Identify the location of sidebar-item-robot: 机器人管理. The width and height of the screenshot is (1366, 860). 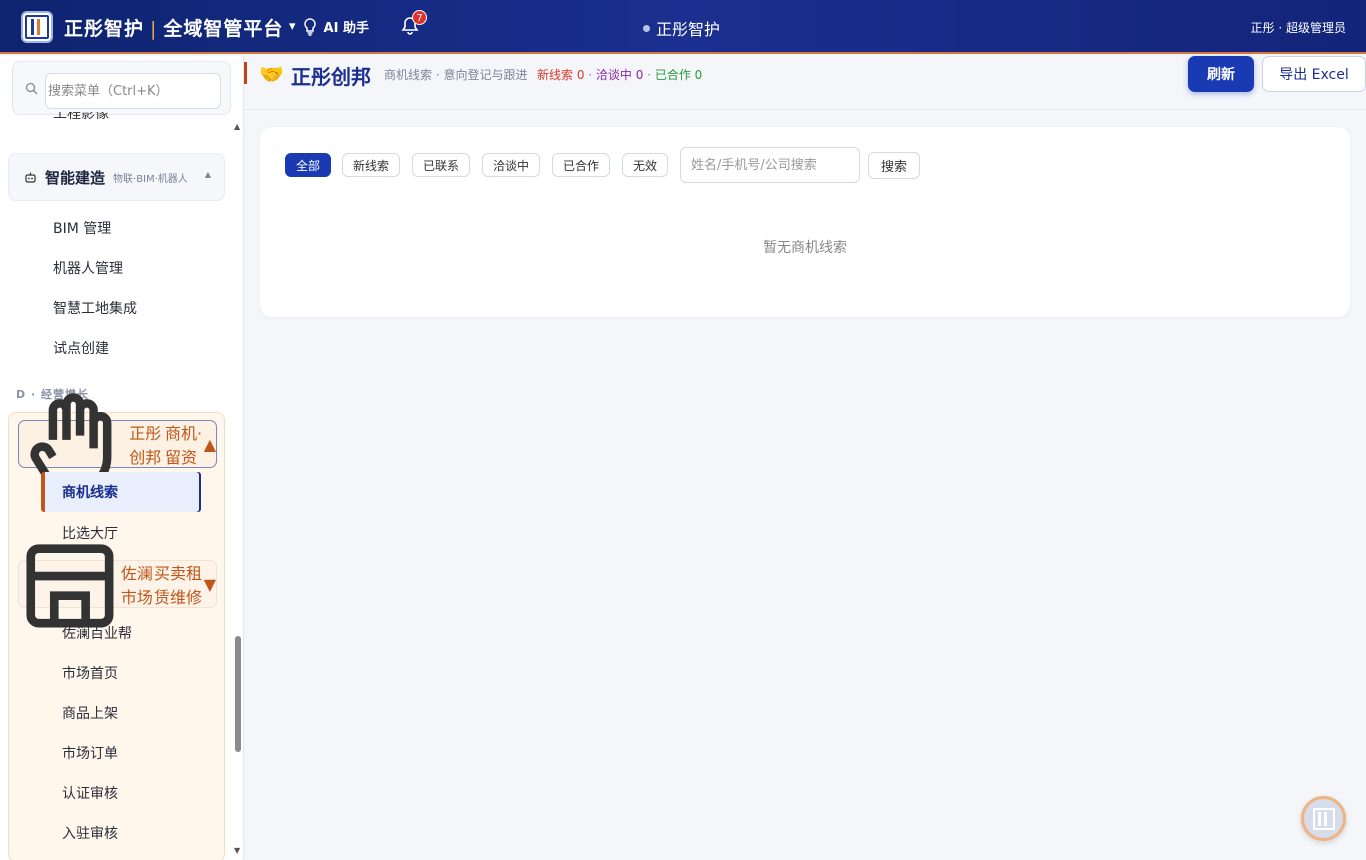
(88, 268).